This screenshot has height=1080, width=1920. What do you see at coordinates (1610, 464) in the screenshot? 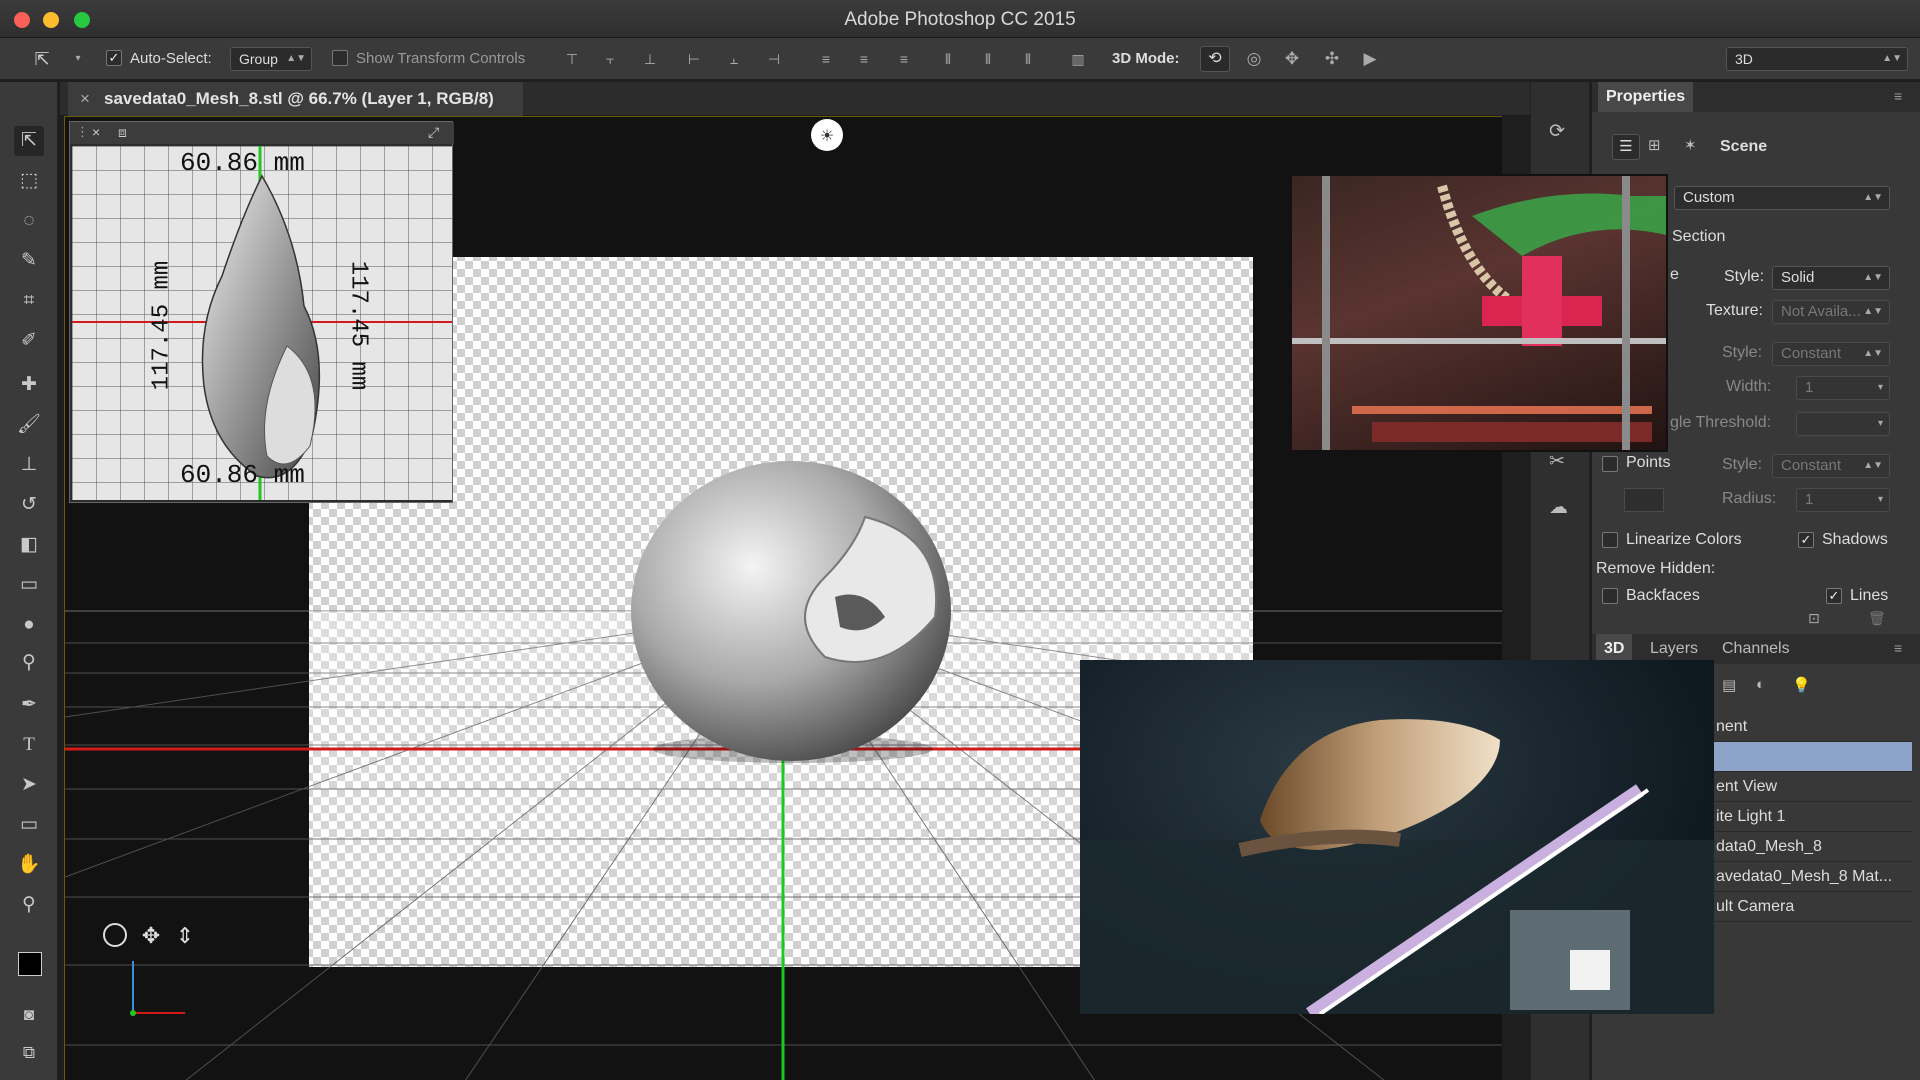
I see `points-checkbox` at bounding box center [1610, 464].